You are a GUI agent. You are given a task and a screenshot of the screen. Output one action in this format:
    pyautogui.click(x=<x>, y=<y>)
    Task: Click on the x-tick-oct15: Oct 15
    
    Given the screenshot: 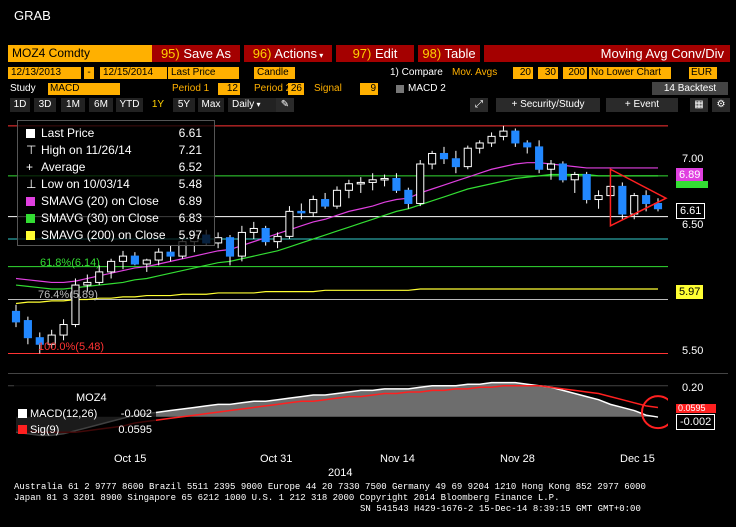 What is the action you would take?
    pyautogui.click(x=130, y=459)
    